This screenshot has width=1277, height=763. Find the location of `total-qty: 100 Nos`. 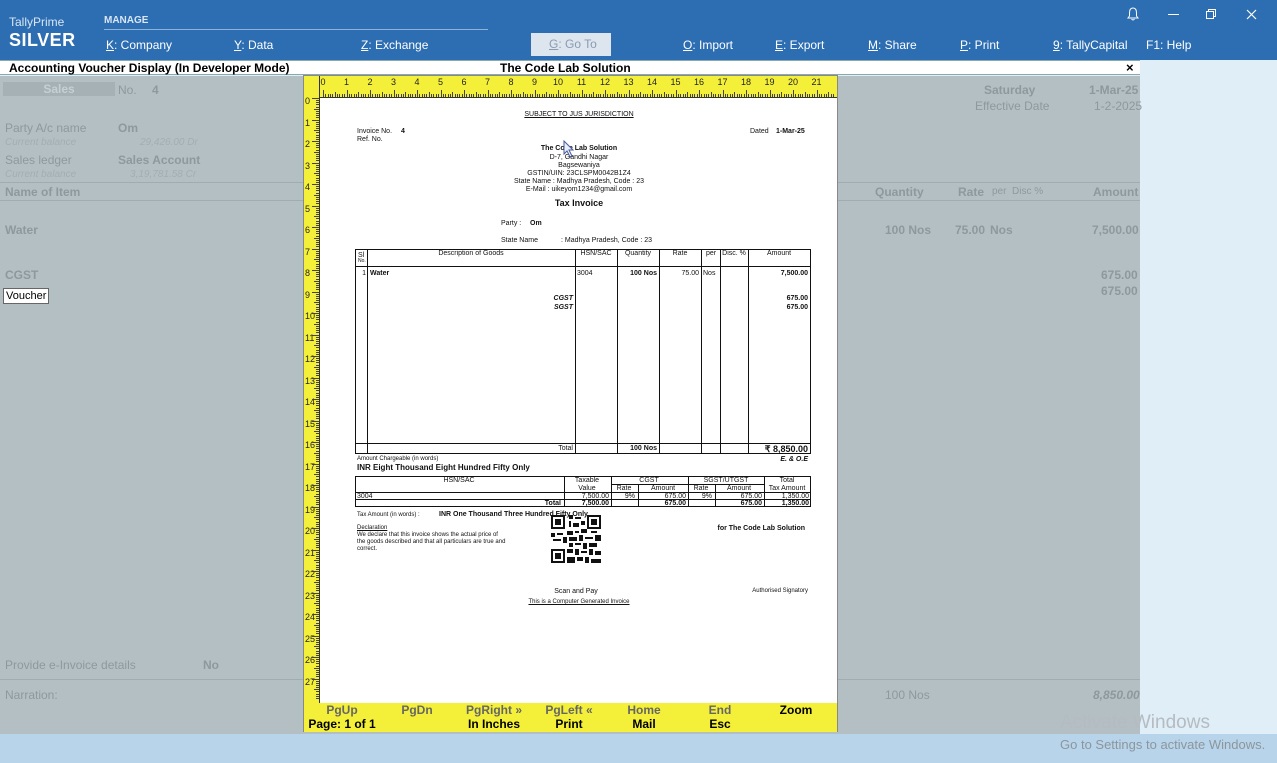

total-qty: 100 Nos is located at coordinates (643, 448).